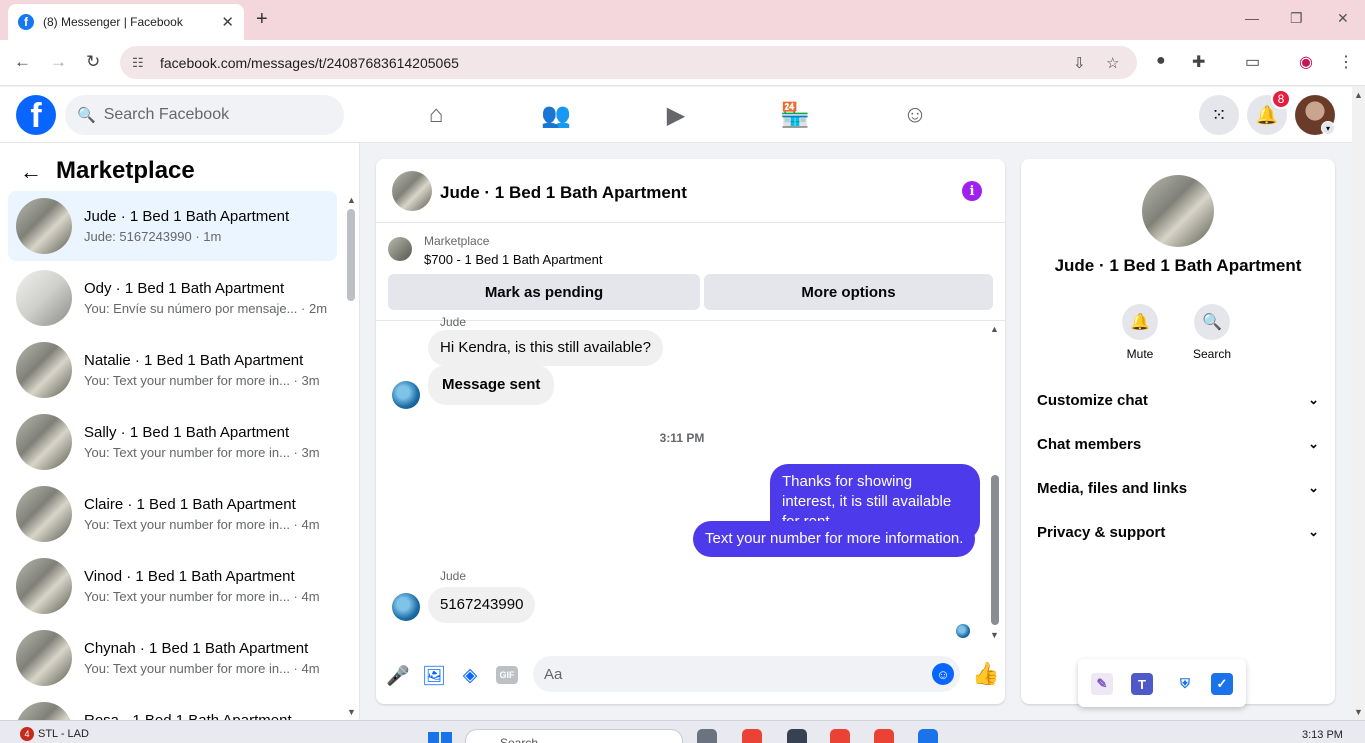 The width and height of the screenshot is (1365, 743). Describe the element at coordinates (31, 172) in the screenshot. I see `back-arrow-icon: ←` at that location.